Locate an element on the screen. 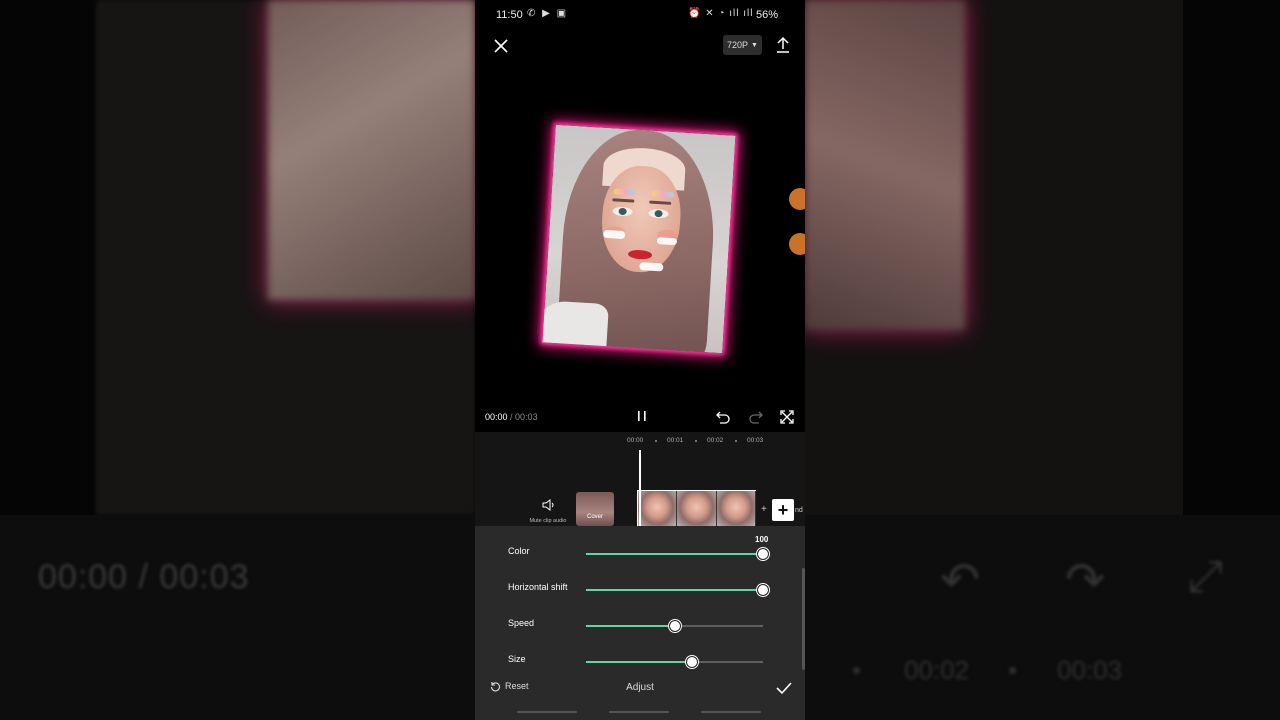 The height and width of the screenshot is (720, 1280). bg-tick-label: 00:02 is located at coordinates (937, 670).